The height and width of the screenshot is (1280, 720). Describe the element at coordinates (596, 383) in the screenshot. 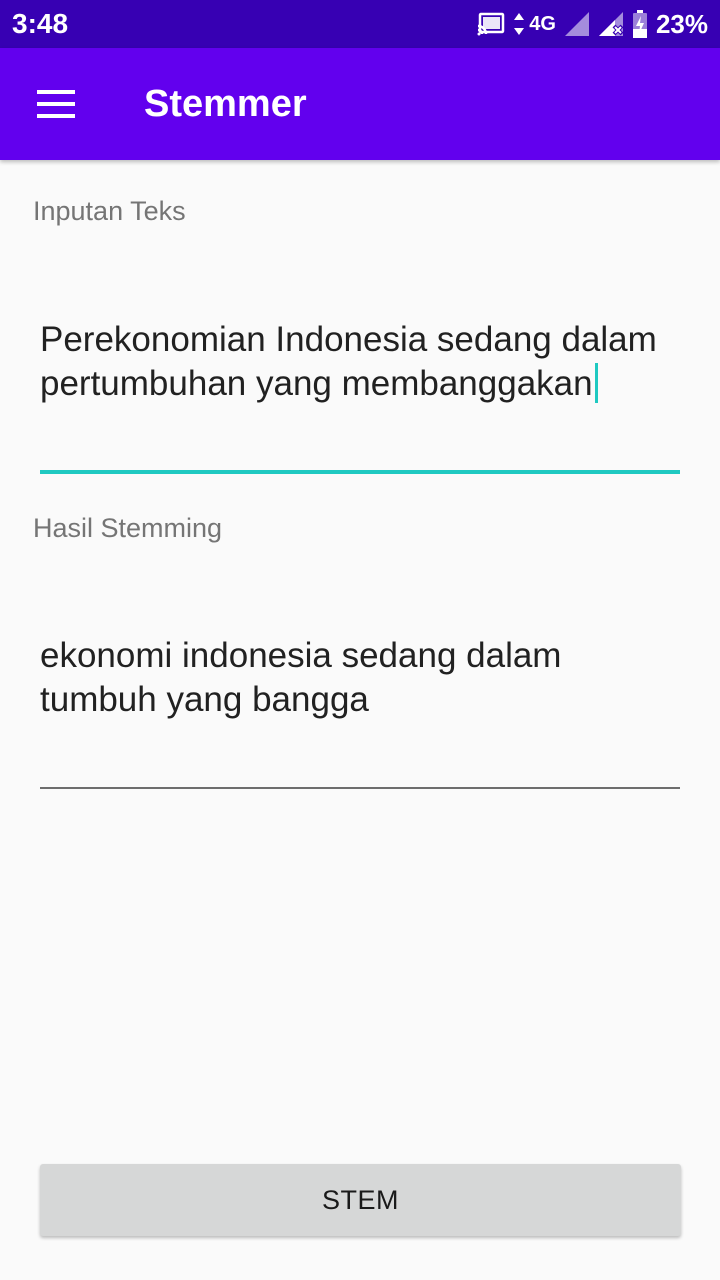

I see `text-cursor` at that location.